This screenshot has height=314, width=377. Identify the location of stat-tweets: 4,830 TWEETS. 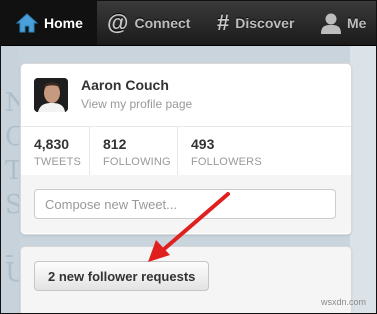
(55, 151).